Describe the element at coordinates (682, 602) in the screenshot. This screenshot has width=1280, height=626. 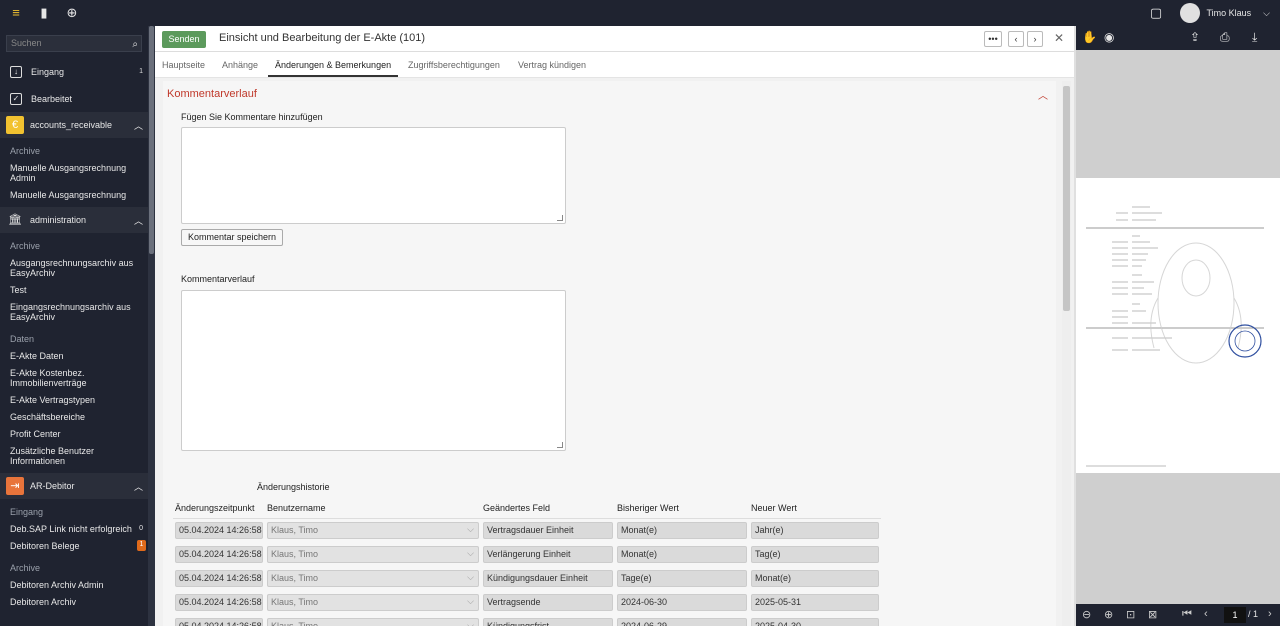
I see `table-cell: 2024-06-30` at that location.